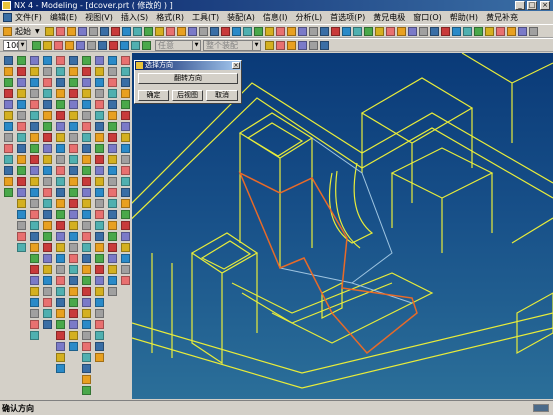 This screenshot has height=415, width=553. I want to click on assembly-scope-combo: 整个装配 ▼, so click(232, 45).